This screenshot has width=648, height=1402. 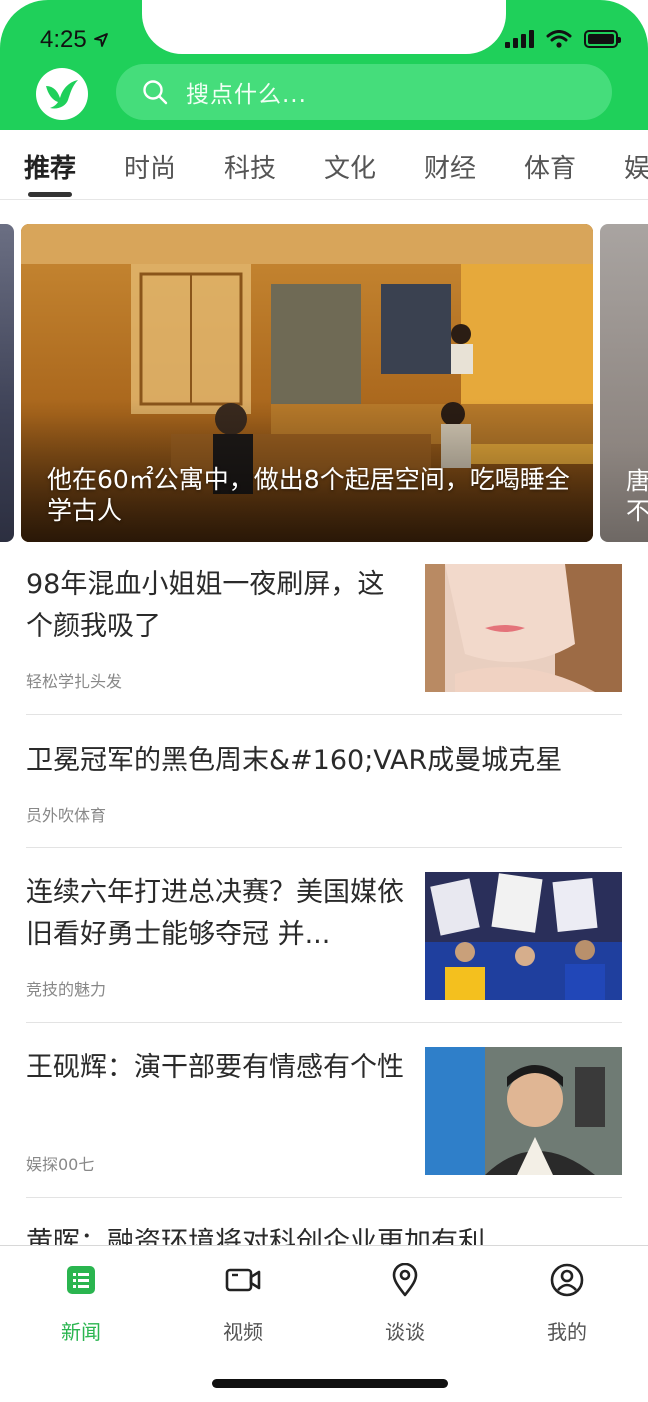 What do you see at coordinates (50, 194) in the screenshot?
I see `active-tab-indicator` at bounding box center [50, 194].